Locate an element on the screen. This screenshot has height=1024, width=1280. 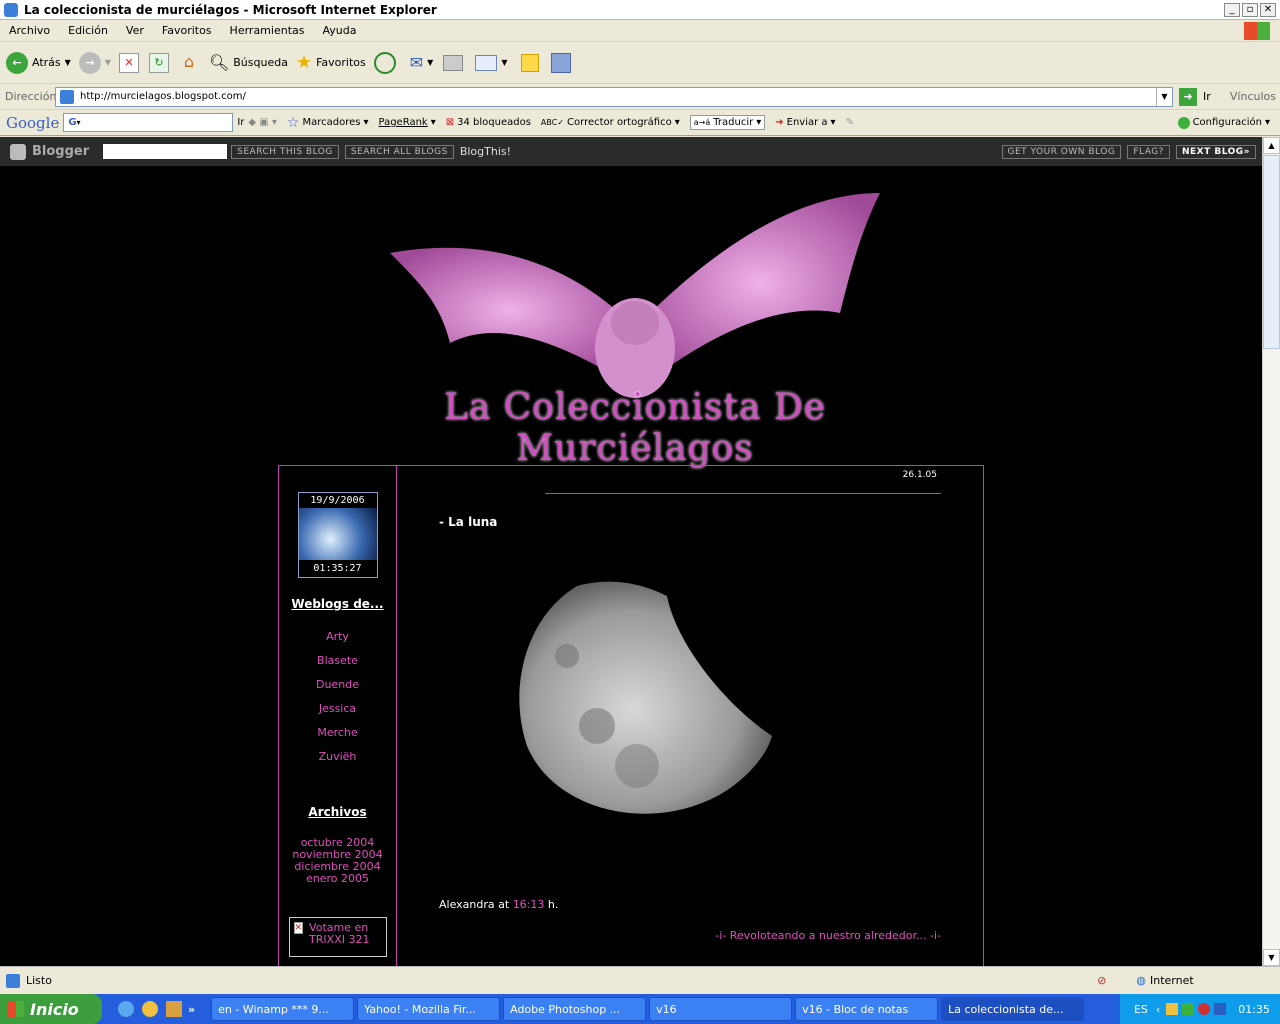
spellcheck-button: ABC✓ Corrector ortográfico ▾ is located at coordinates (610, 122).